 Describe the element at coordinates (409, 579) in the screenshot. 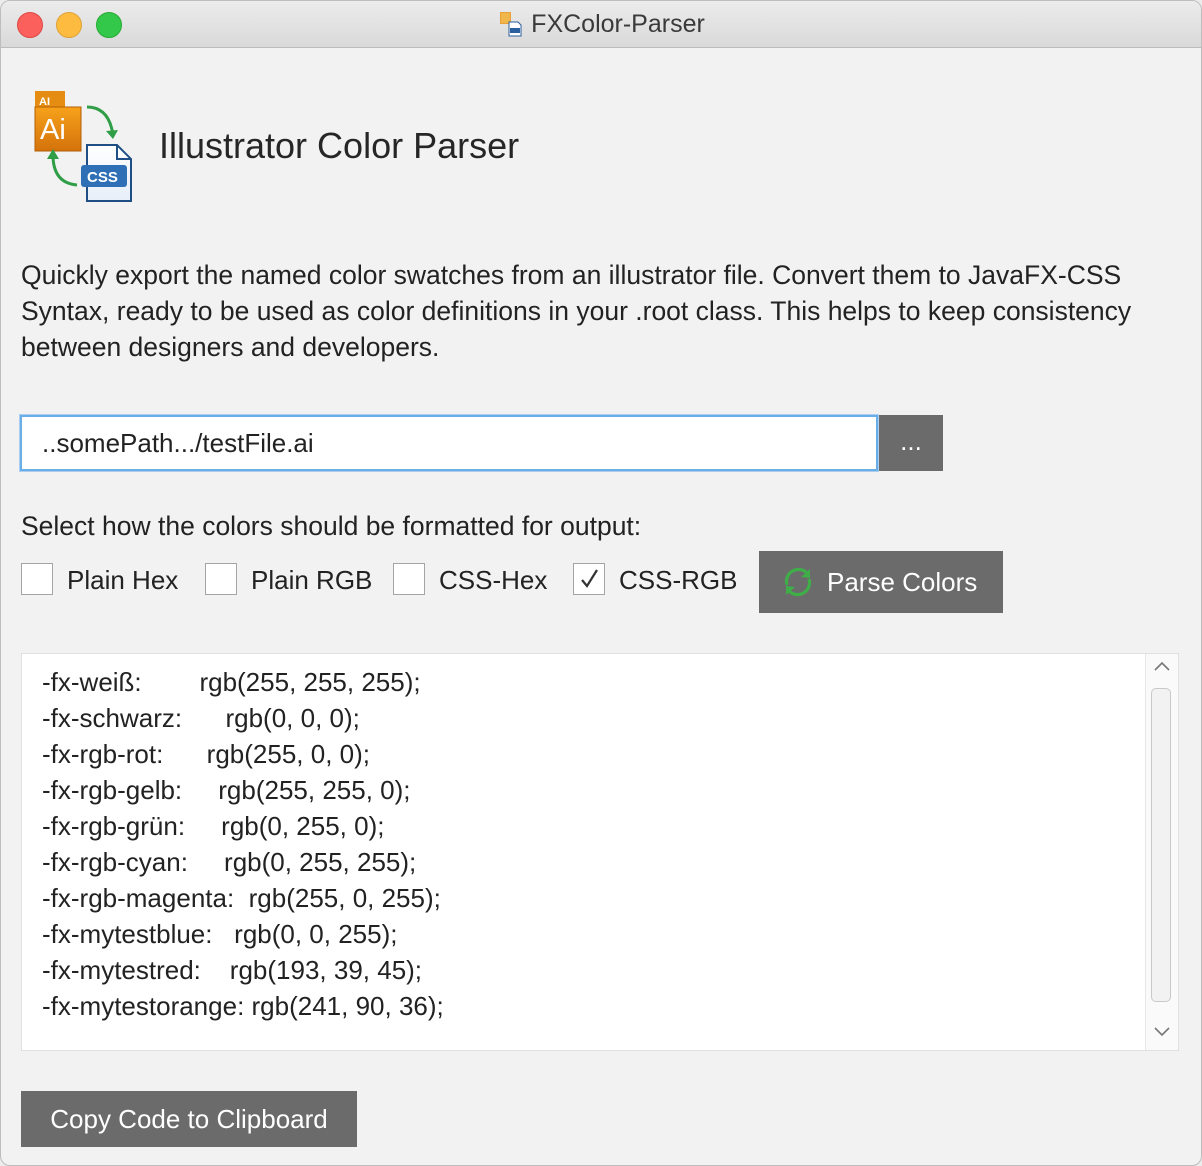

I see `css-hex-checkbox` at that location.